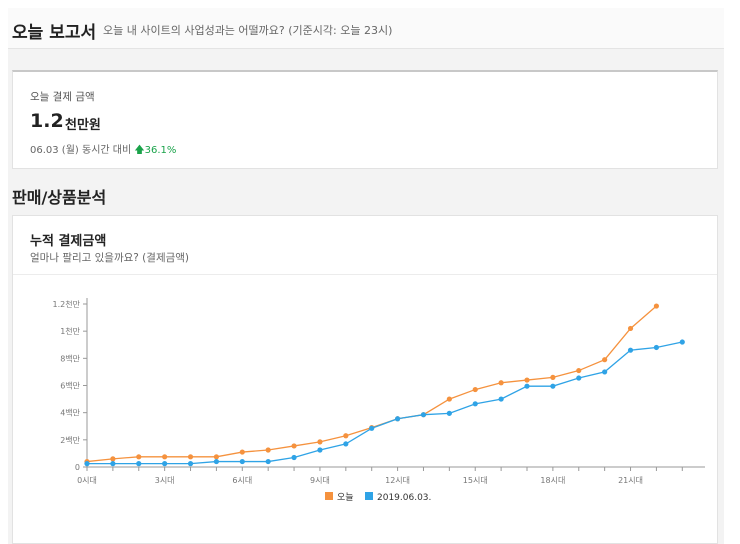 The height and width of the screenshot is (544, 740). What do you see at coordinates (552, 480) in the screenshot?
I see `x-tick-label: 18시대` at bounding box center [552, 480].